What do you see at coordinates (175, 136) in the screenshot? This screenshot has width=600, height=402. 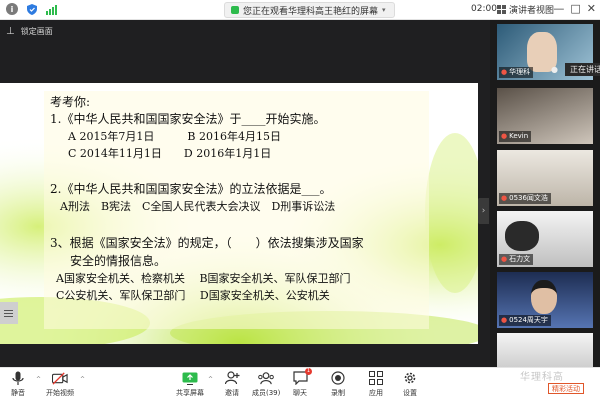 I see `question-1-options-ab: A 2015年7月1日 B 2016年4月15日` at bounding box center [175, 136].